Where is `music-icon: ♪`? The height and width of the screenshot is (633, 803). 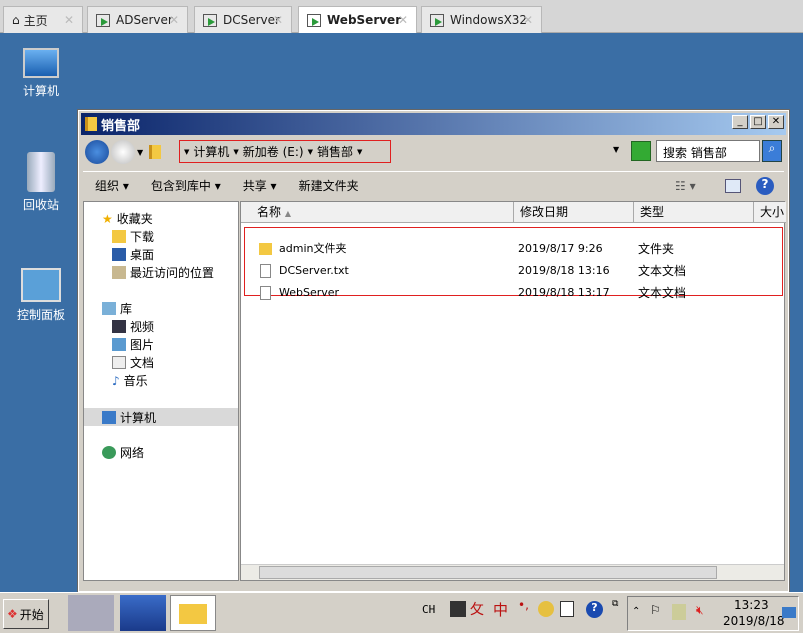 music-icon: ♪ is located at coordinates (116, 380).